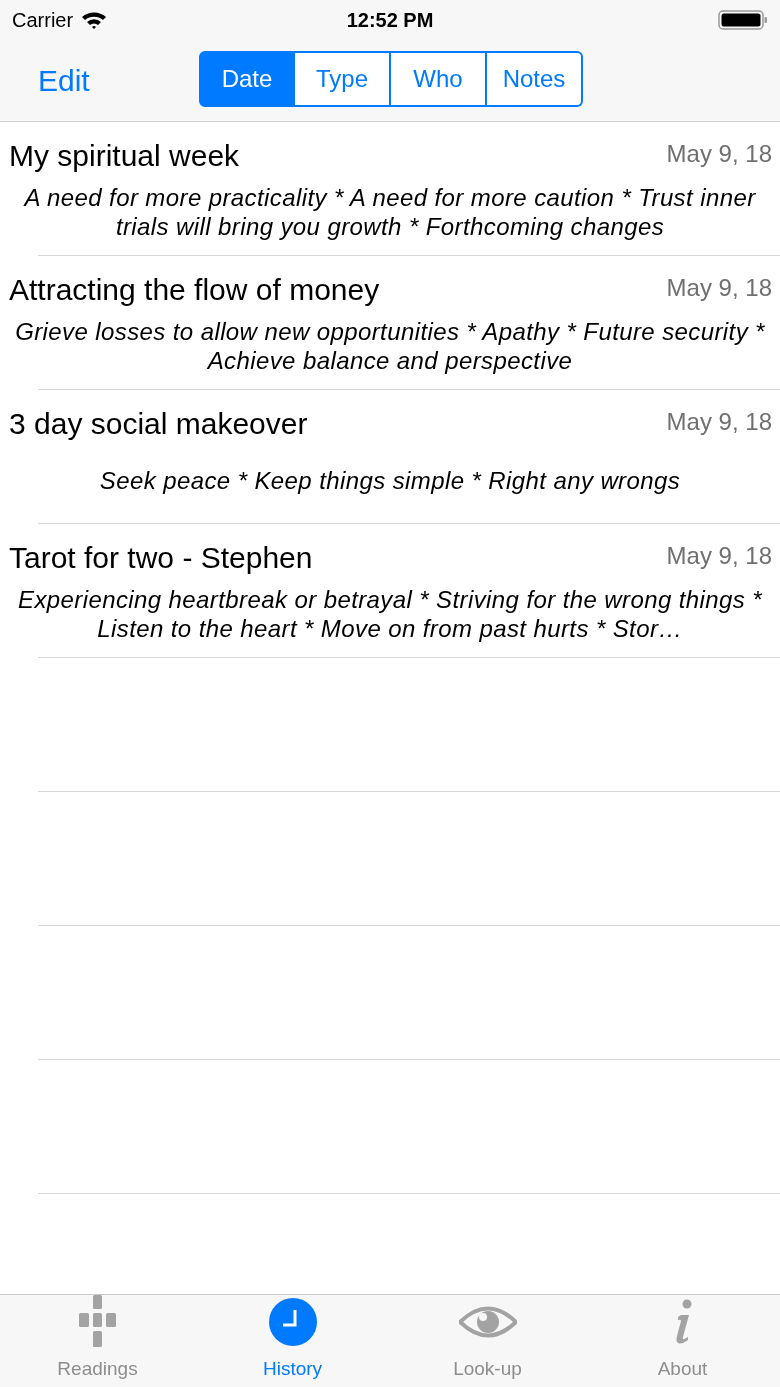 The width and height of the screenshot is (780, 1387). What do you see at coordinates (439, 79) in the screenshot?
I see `segment-tab: Who` at bounding box center [439, 79].